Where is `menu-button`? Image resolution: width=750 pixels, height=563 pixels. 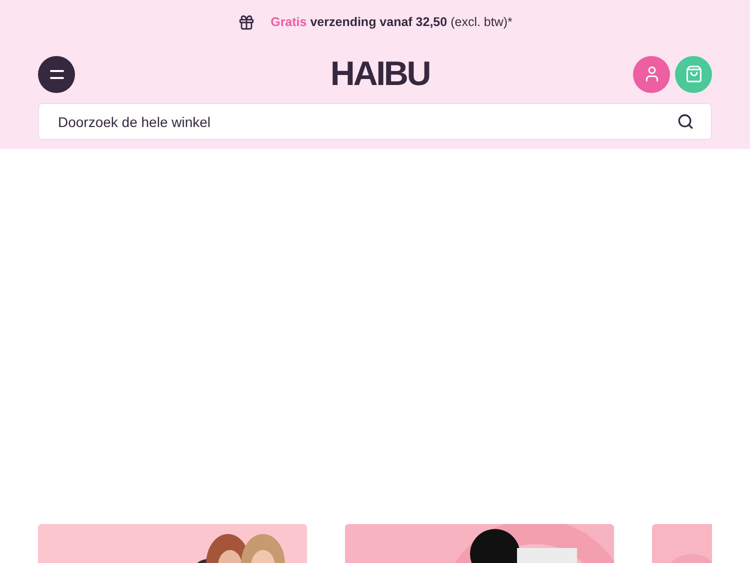 menu-button is located at coordinates (56, 74).